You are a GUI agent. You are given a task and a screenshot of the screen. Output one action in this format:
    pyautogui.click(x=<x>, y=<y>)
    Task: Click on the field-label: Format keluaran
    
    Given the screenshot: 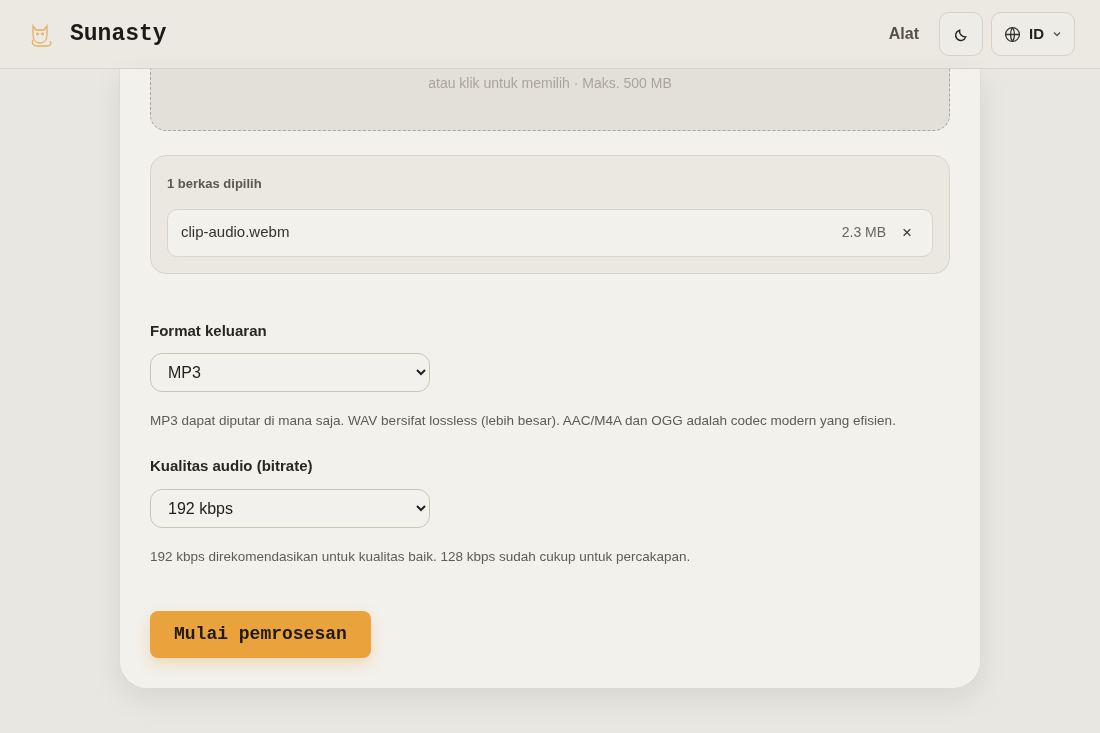 What is the action you would take?
    pyautogui.click(x=208, y=330)
    